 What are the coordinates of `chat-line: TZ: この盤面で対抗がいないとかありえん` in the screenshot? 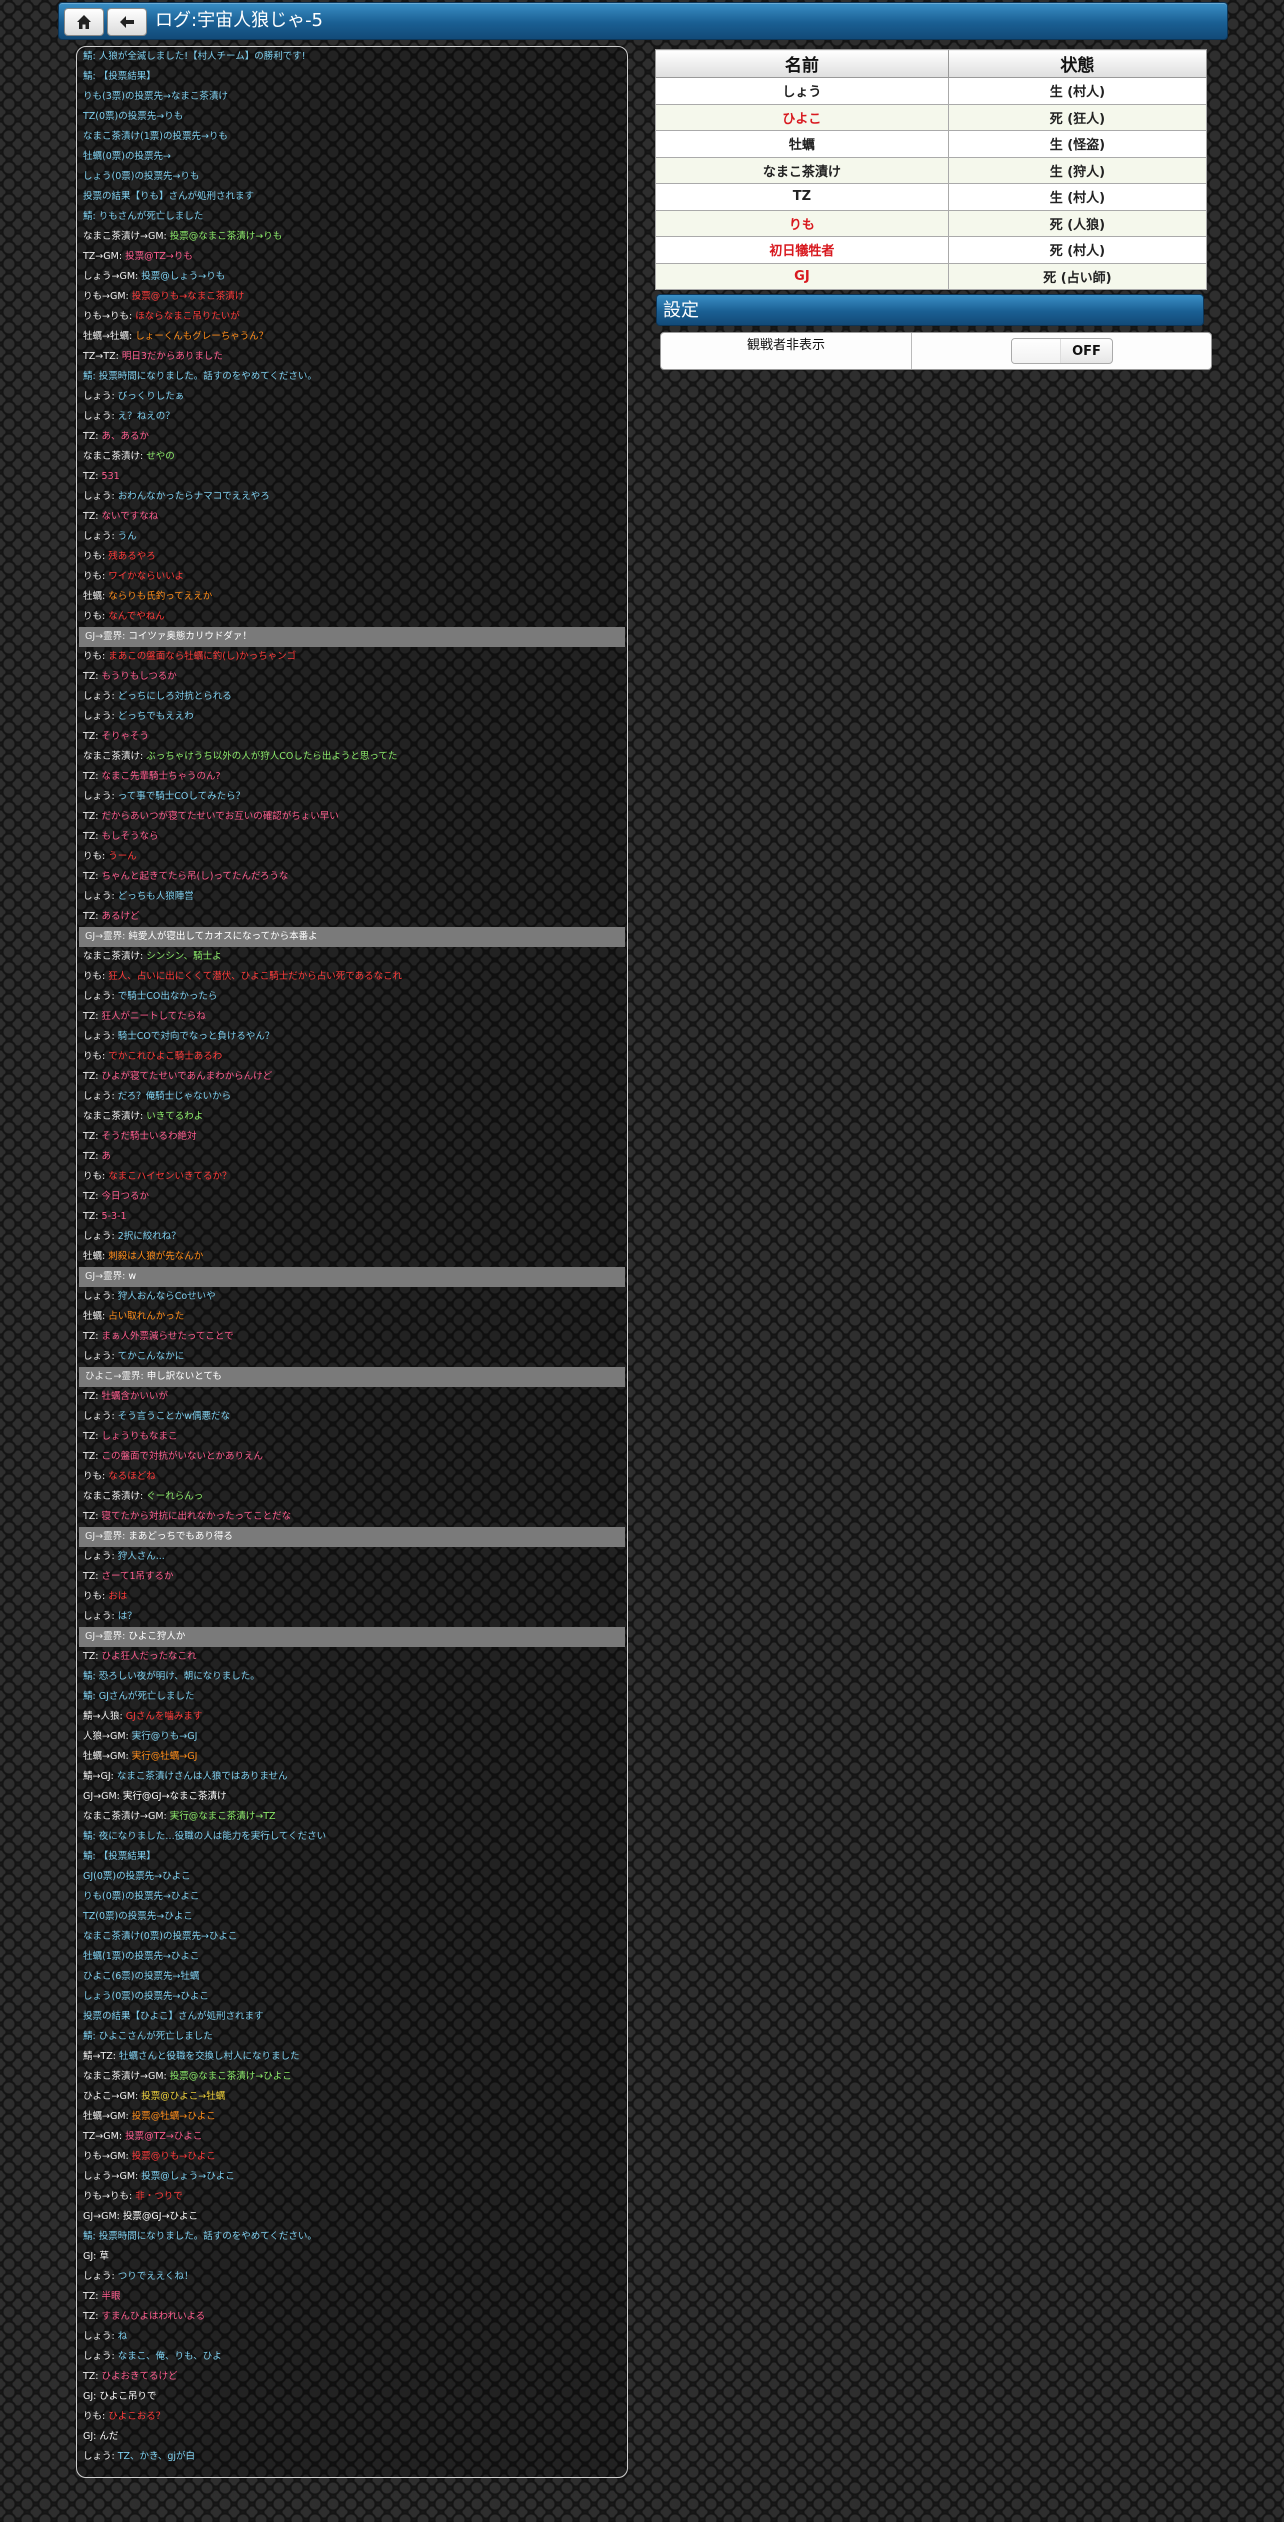 It's located at (352, 1457).